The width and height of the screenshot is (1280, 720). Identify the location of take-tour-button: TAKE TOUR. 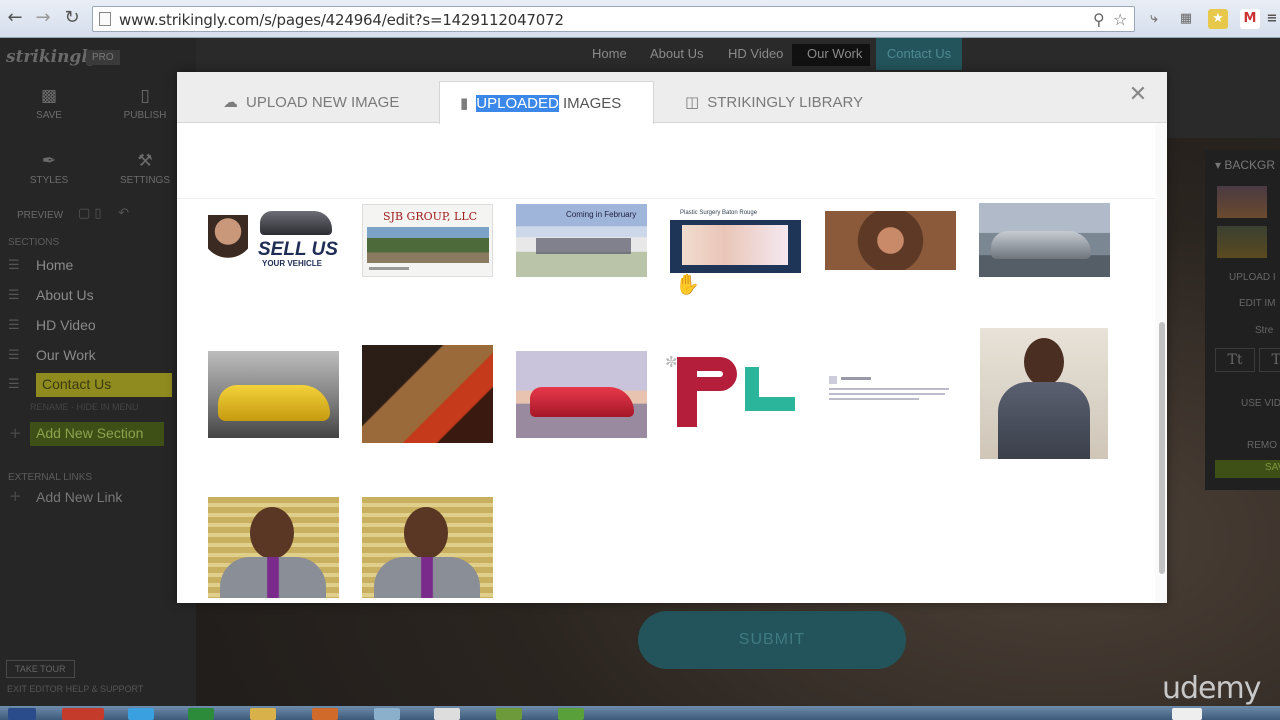
(40, 669).